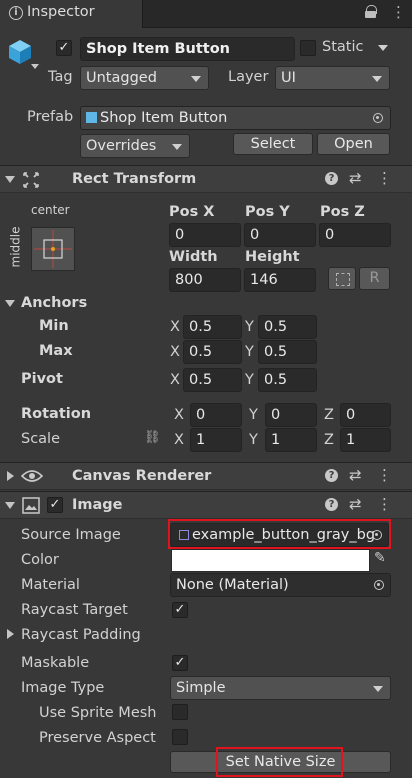 Image resolution: width=412 pixels, height=778 pixels. What do you see at coordinates (53, 249) in the screenshot?
I see `anchor-preset-button` at bounding box center [53, 249].